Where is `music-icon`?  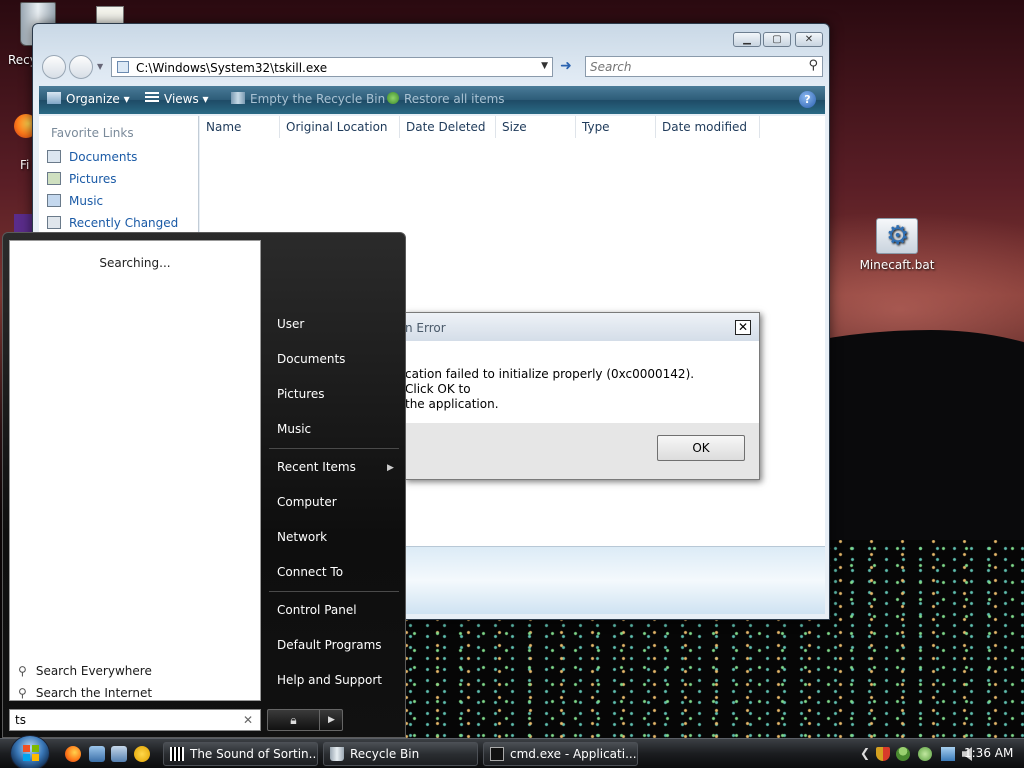 music-icon is located at coordinates (54, 200).